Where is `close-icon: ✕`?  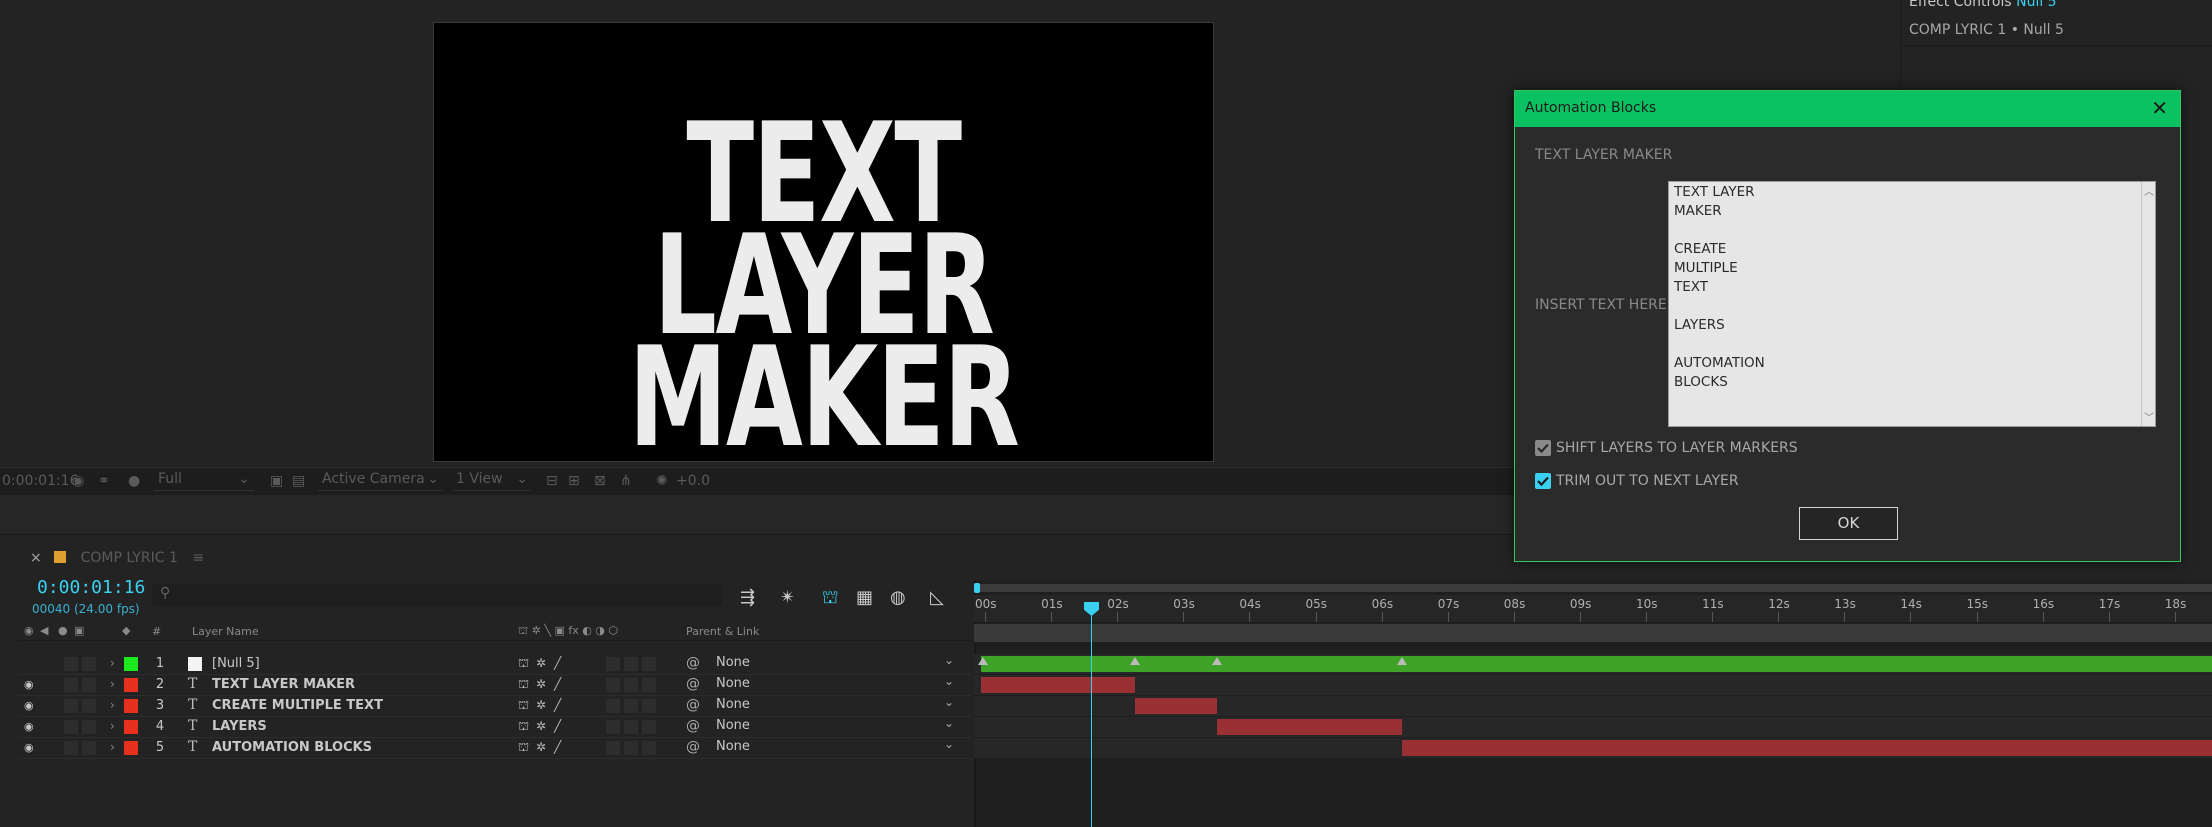
close-icon: ✕ is located at coordinates (2159, 108).